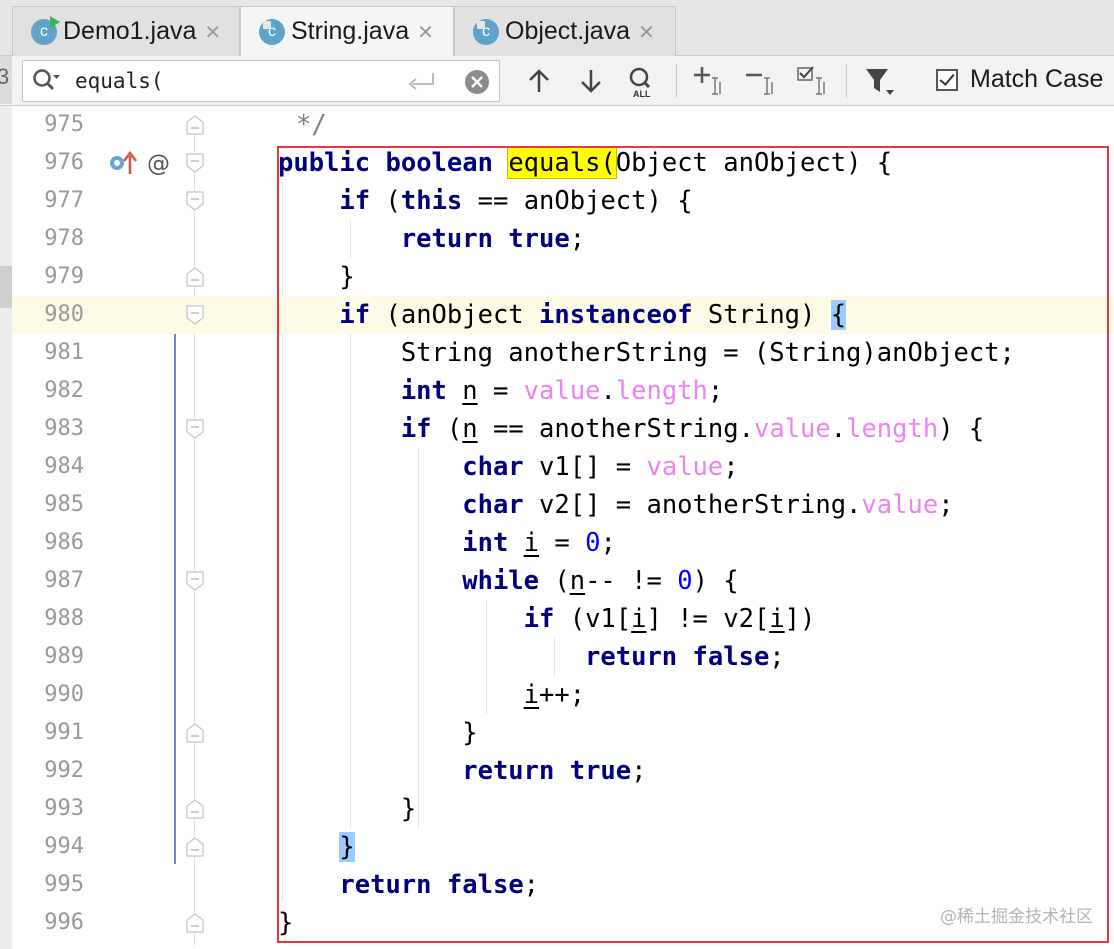  I want to click on code-line: 985 char v2[] = anotherString.value;, so click(563, 505).